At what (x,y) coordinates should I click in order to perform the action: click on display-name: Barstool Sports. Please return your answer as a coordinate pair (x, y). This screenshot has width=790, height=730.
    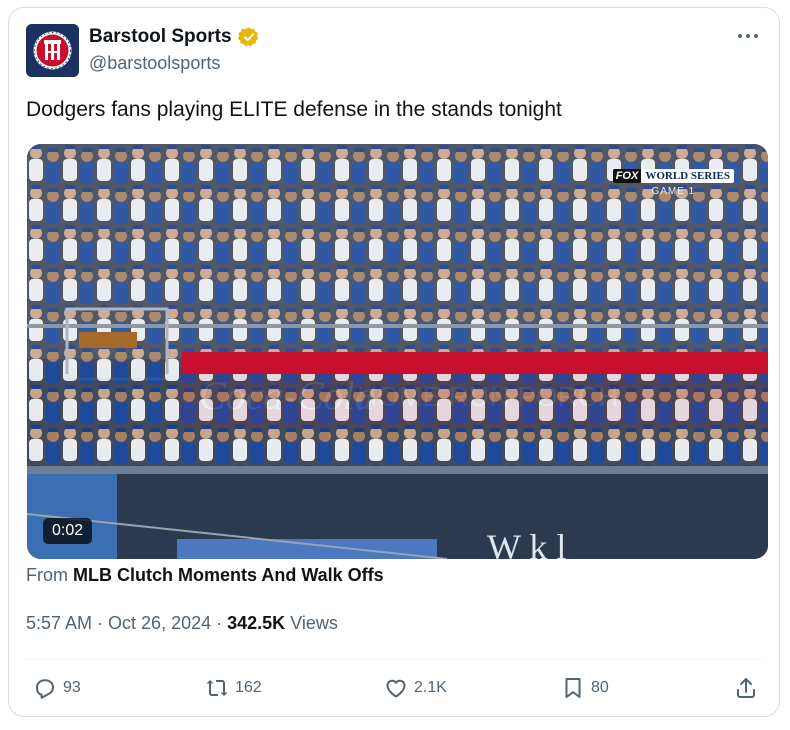
    Looking at the image, I should click on (160, 37).